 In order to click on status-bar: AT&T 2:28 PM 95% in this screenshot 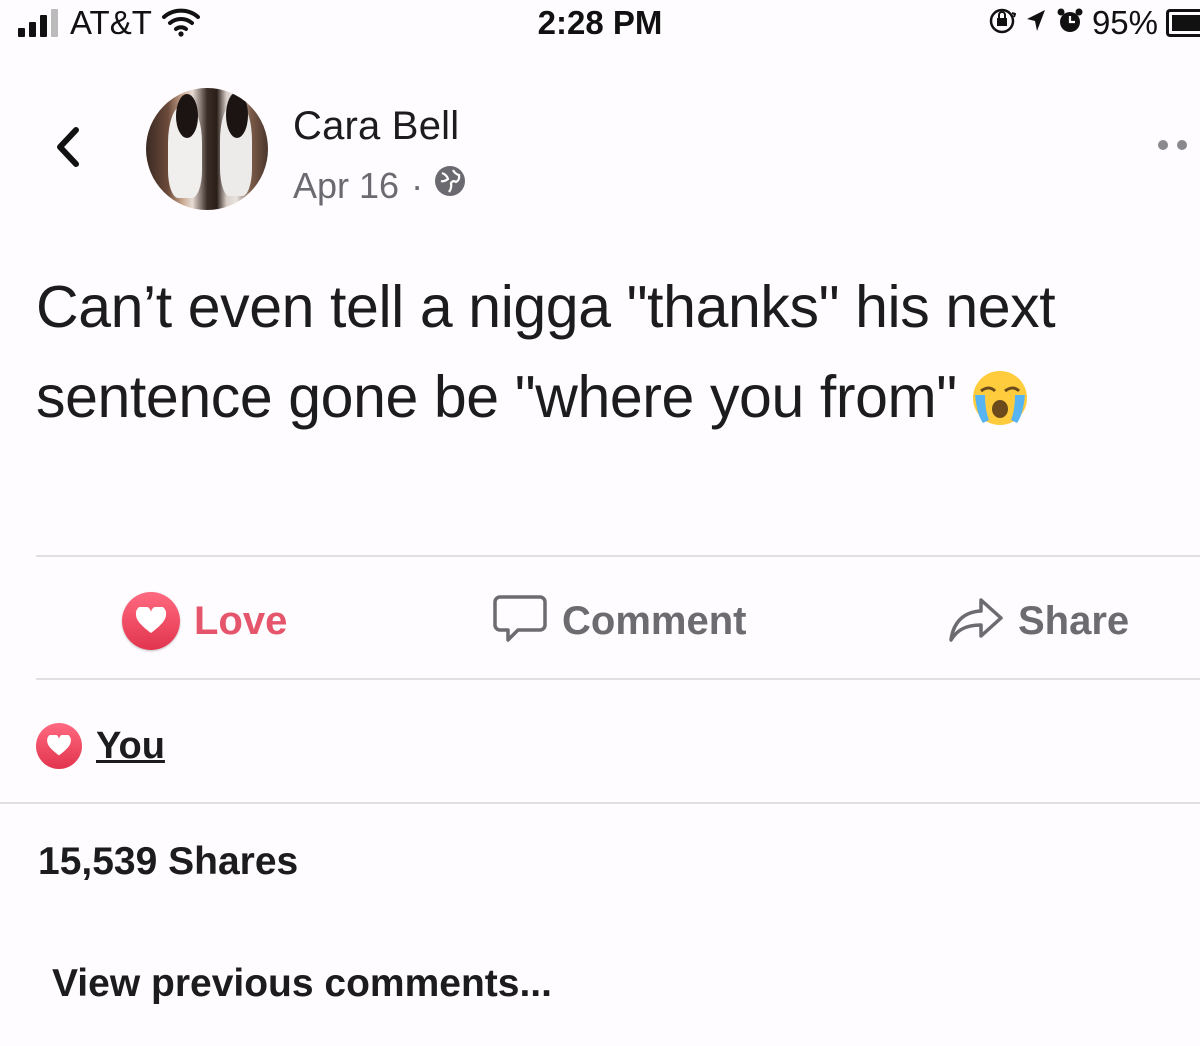, I will do `click(600, 24)`.